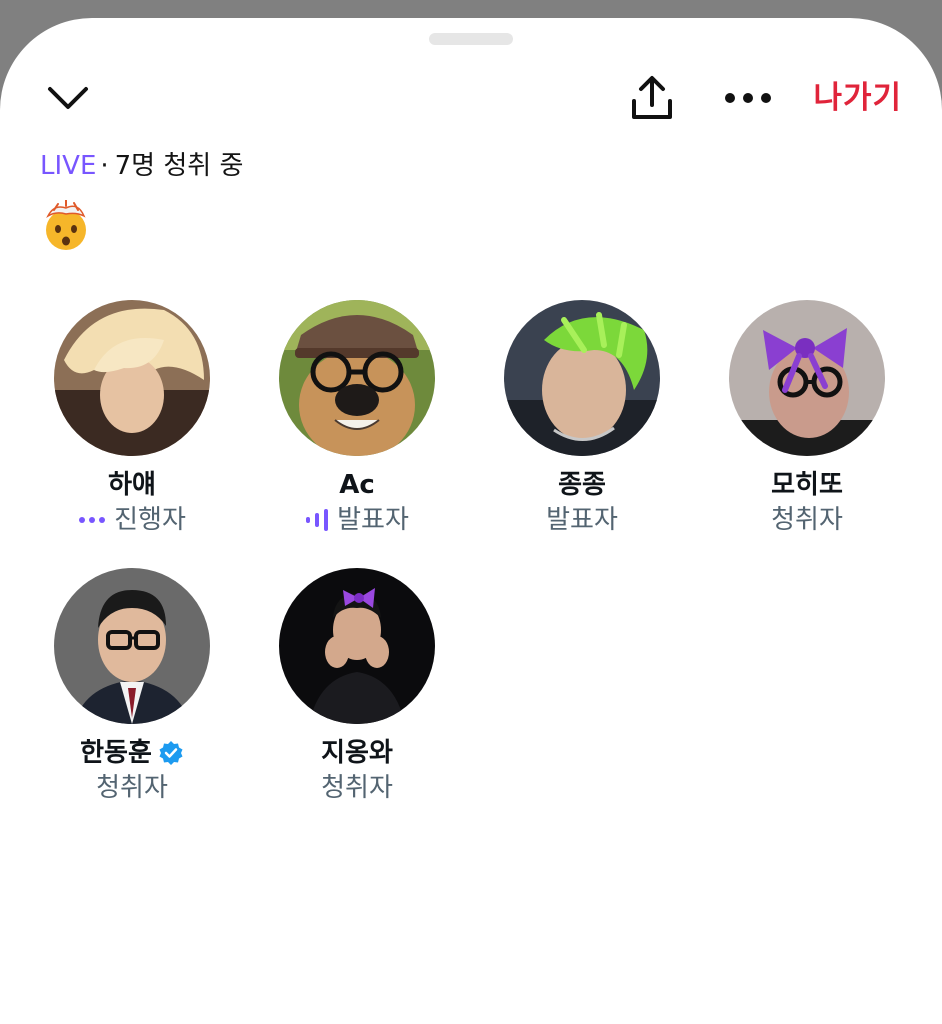 This screenshot has height=1024, width=942. I want to click on participant-card: 한동훈 청취자, so click(132, 687).